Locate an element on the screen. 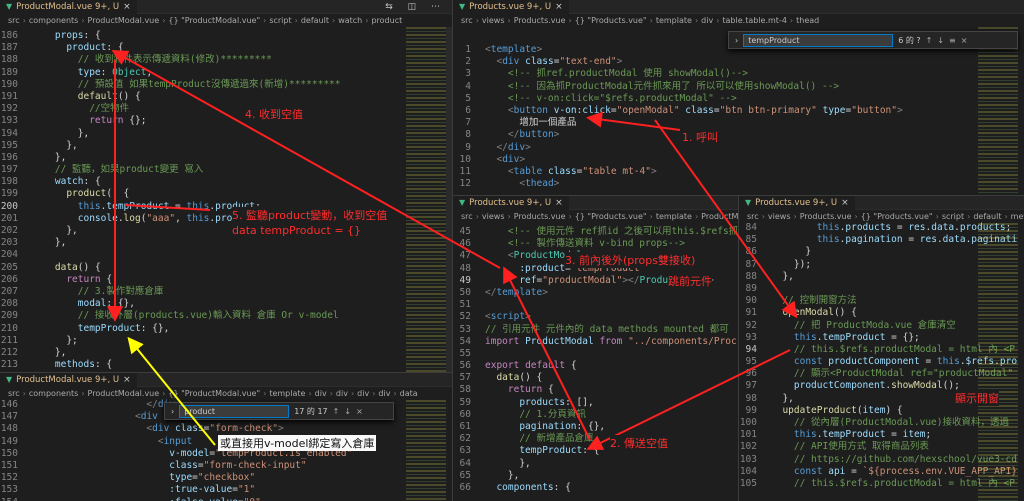  breadcrumb-item: components is located at coordinates (53, 393).